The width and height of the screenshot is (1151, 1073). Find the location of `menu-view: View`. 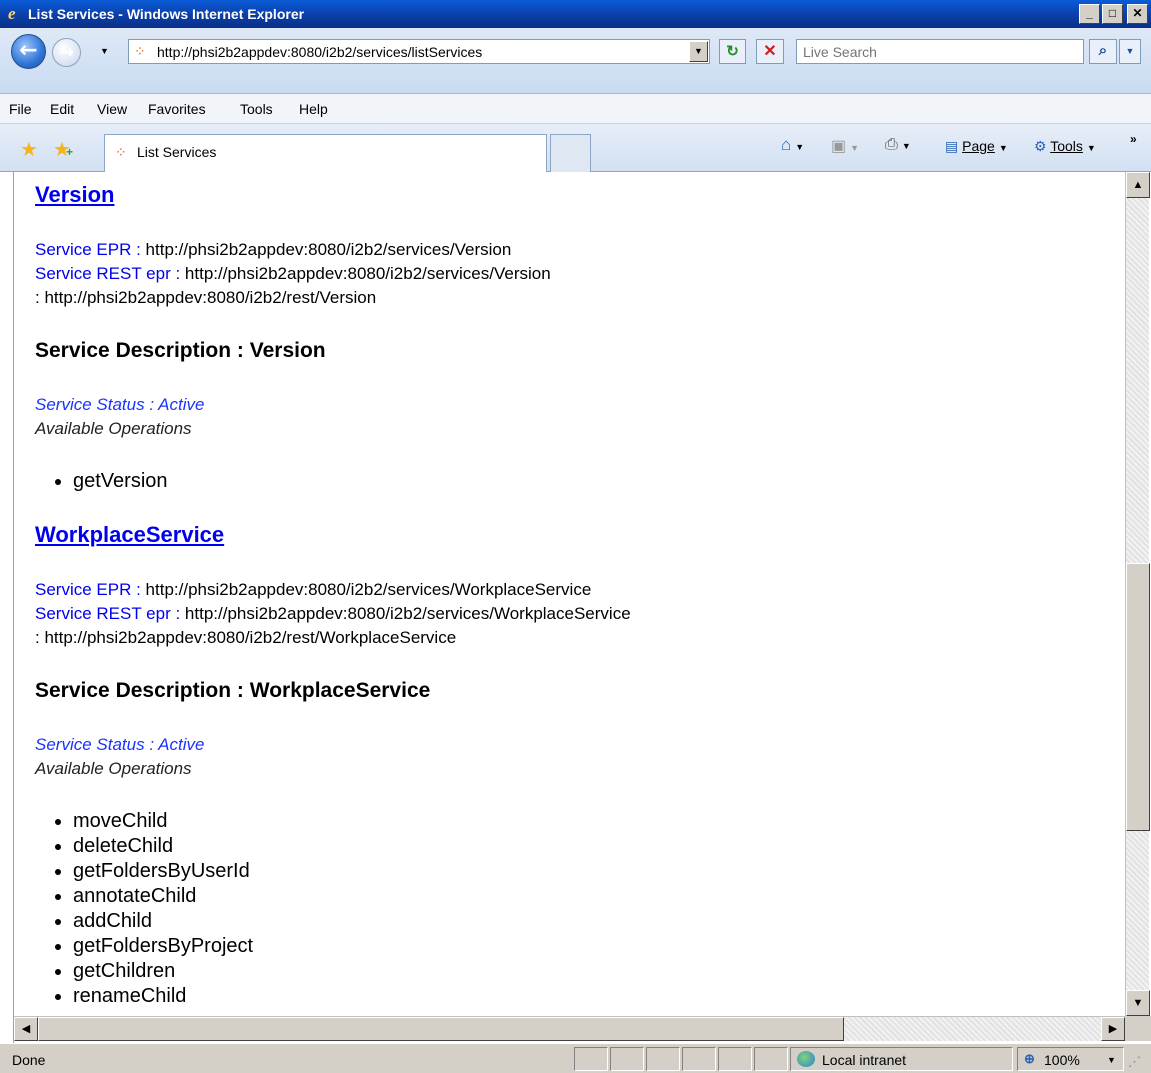

menu-view: View is located at coordinates (112, 109).